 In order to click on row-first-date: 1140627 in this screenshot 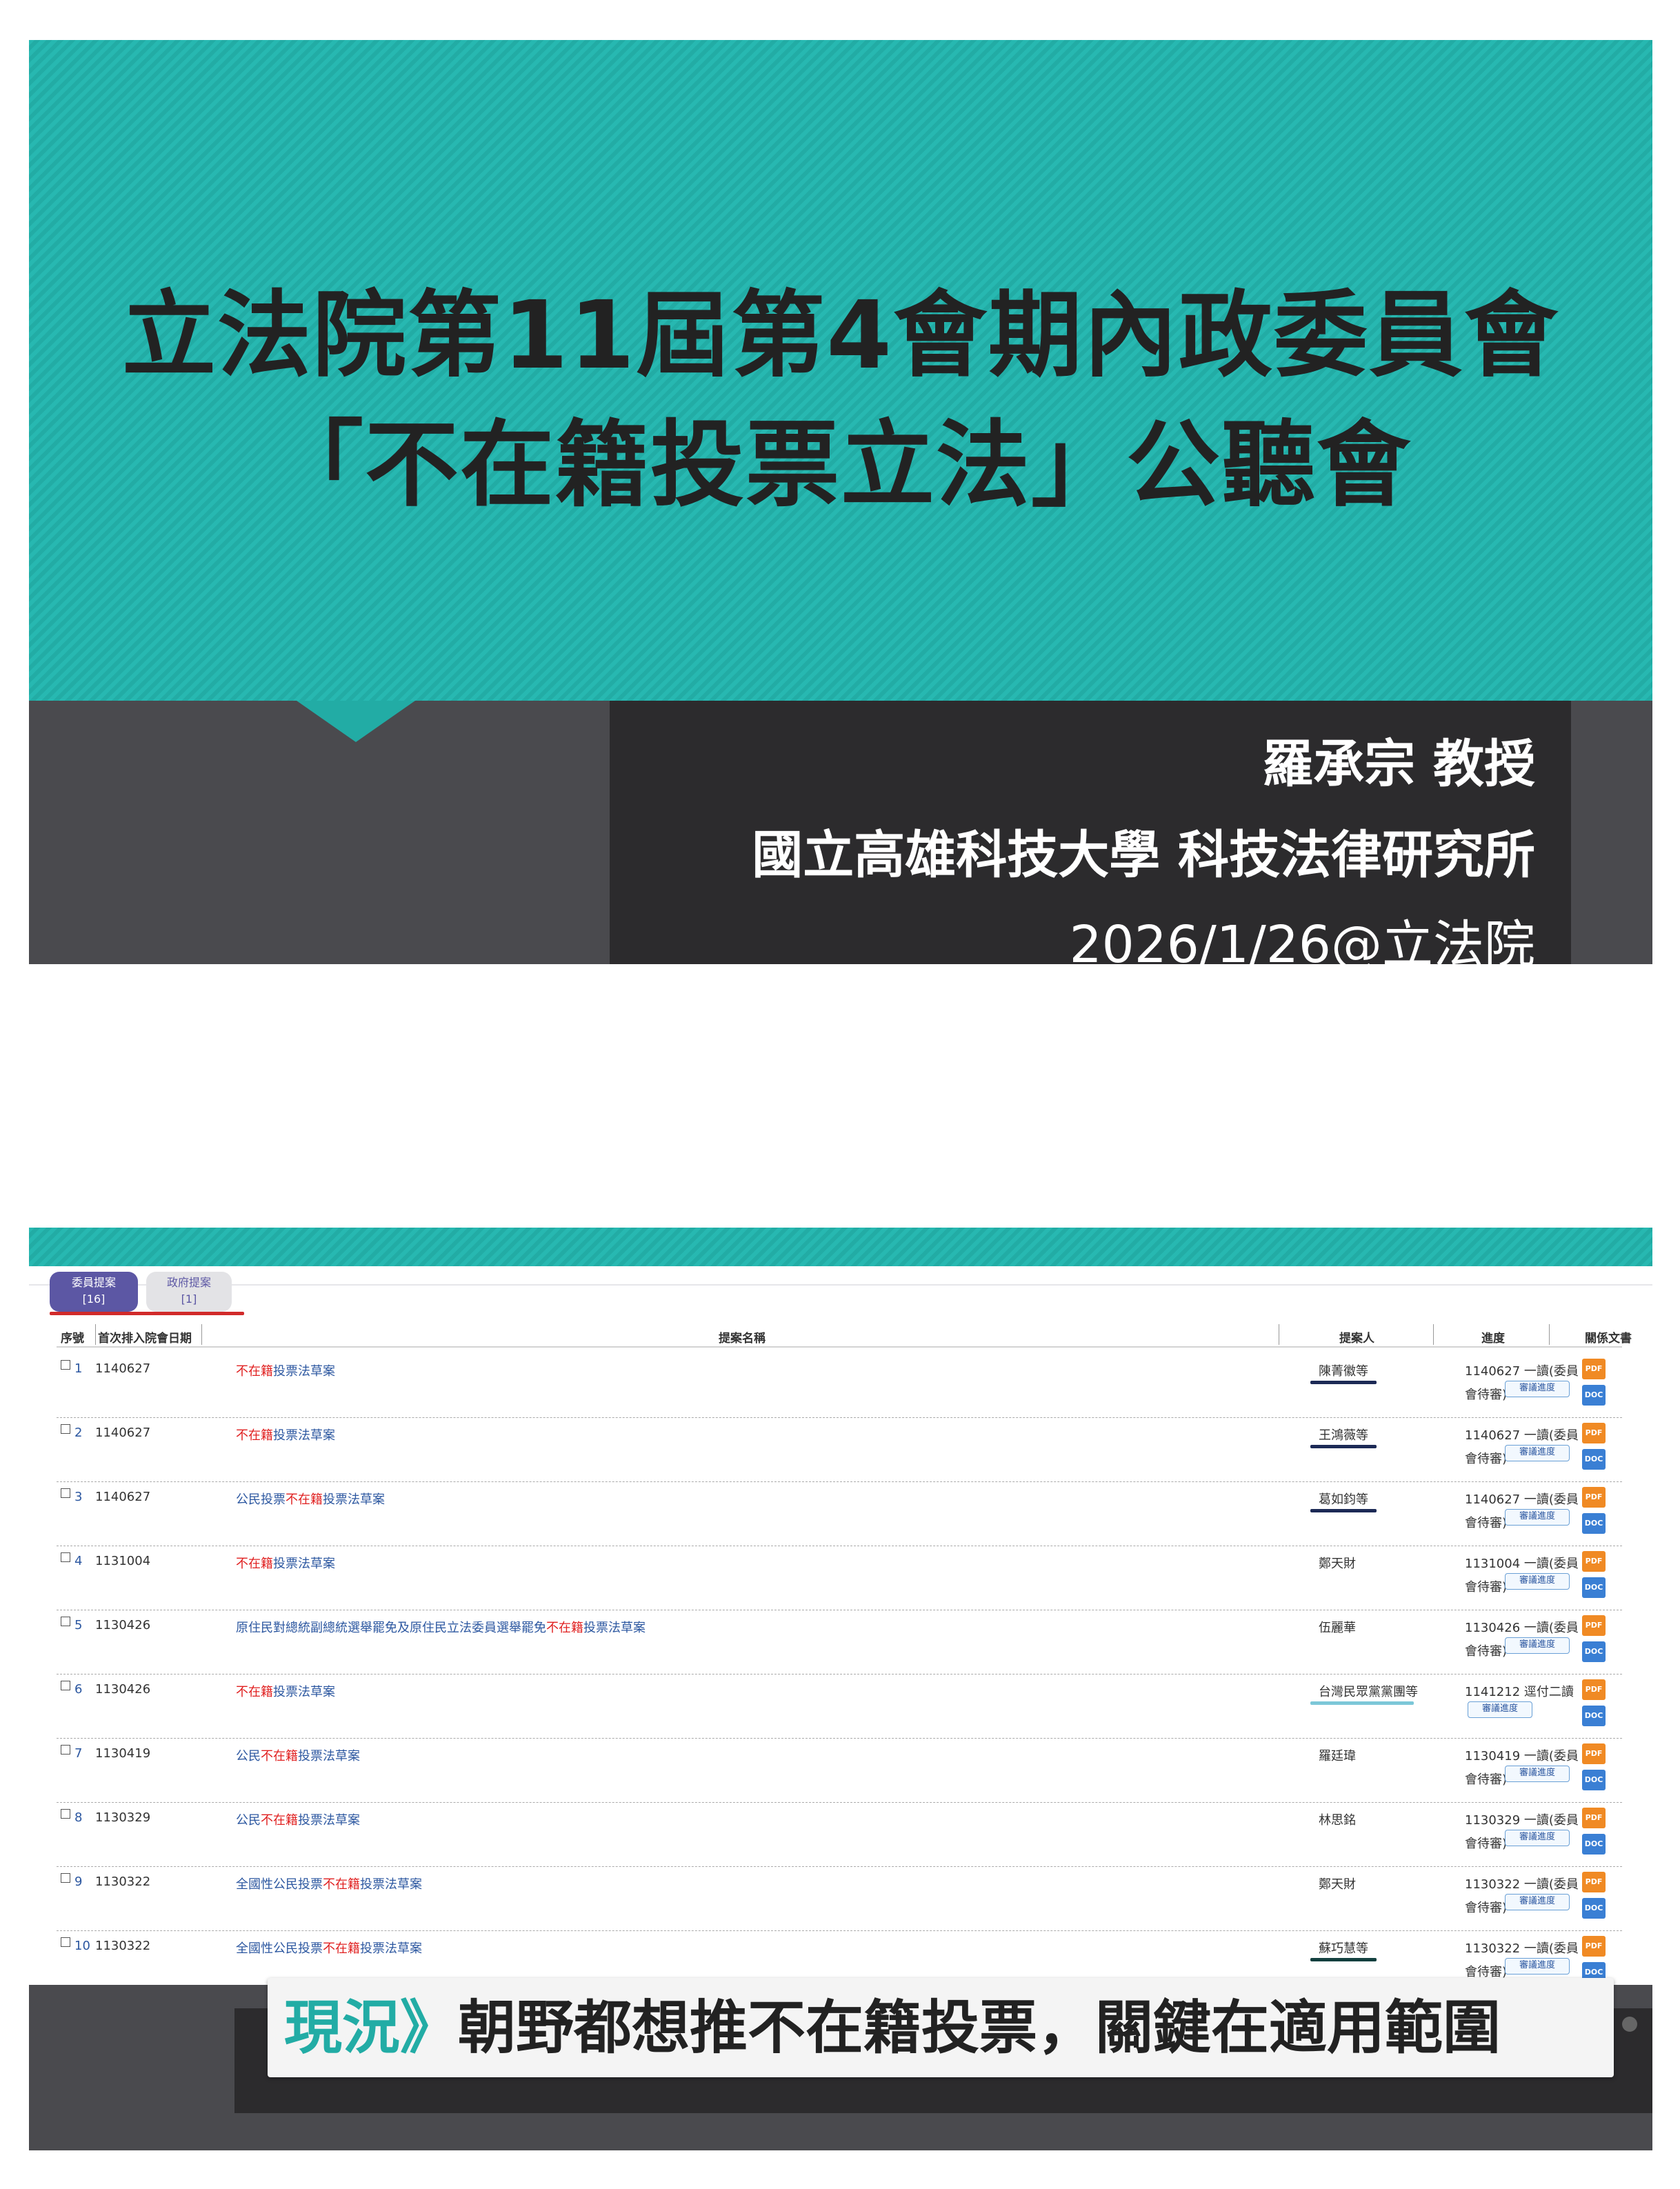, I will do `click(123, 1433)`.